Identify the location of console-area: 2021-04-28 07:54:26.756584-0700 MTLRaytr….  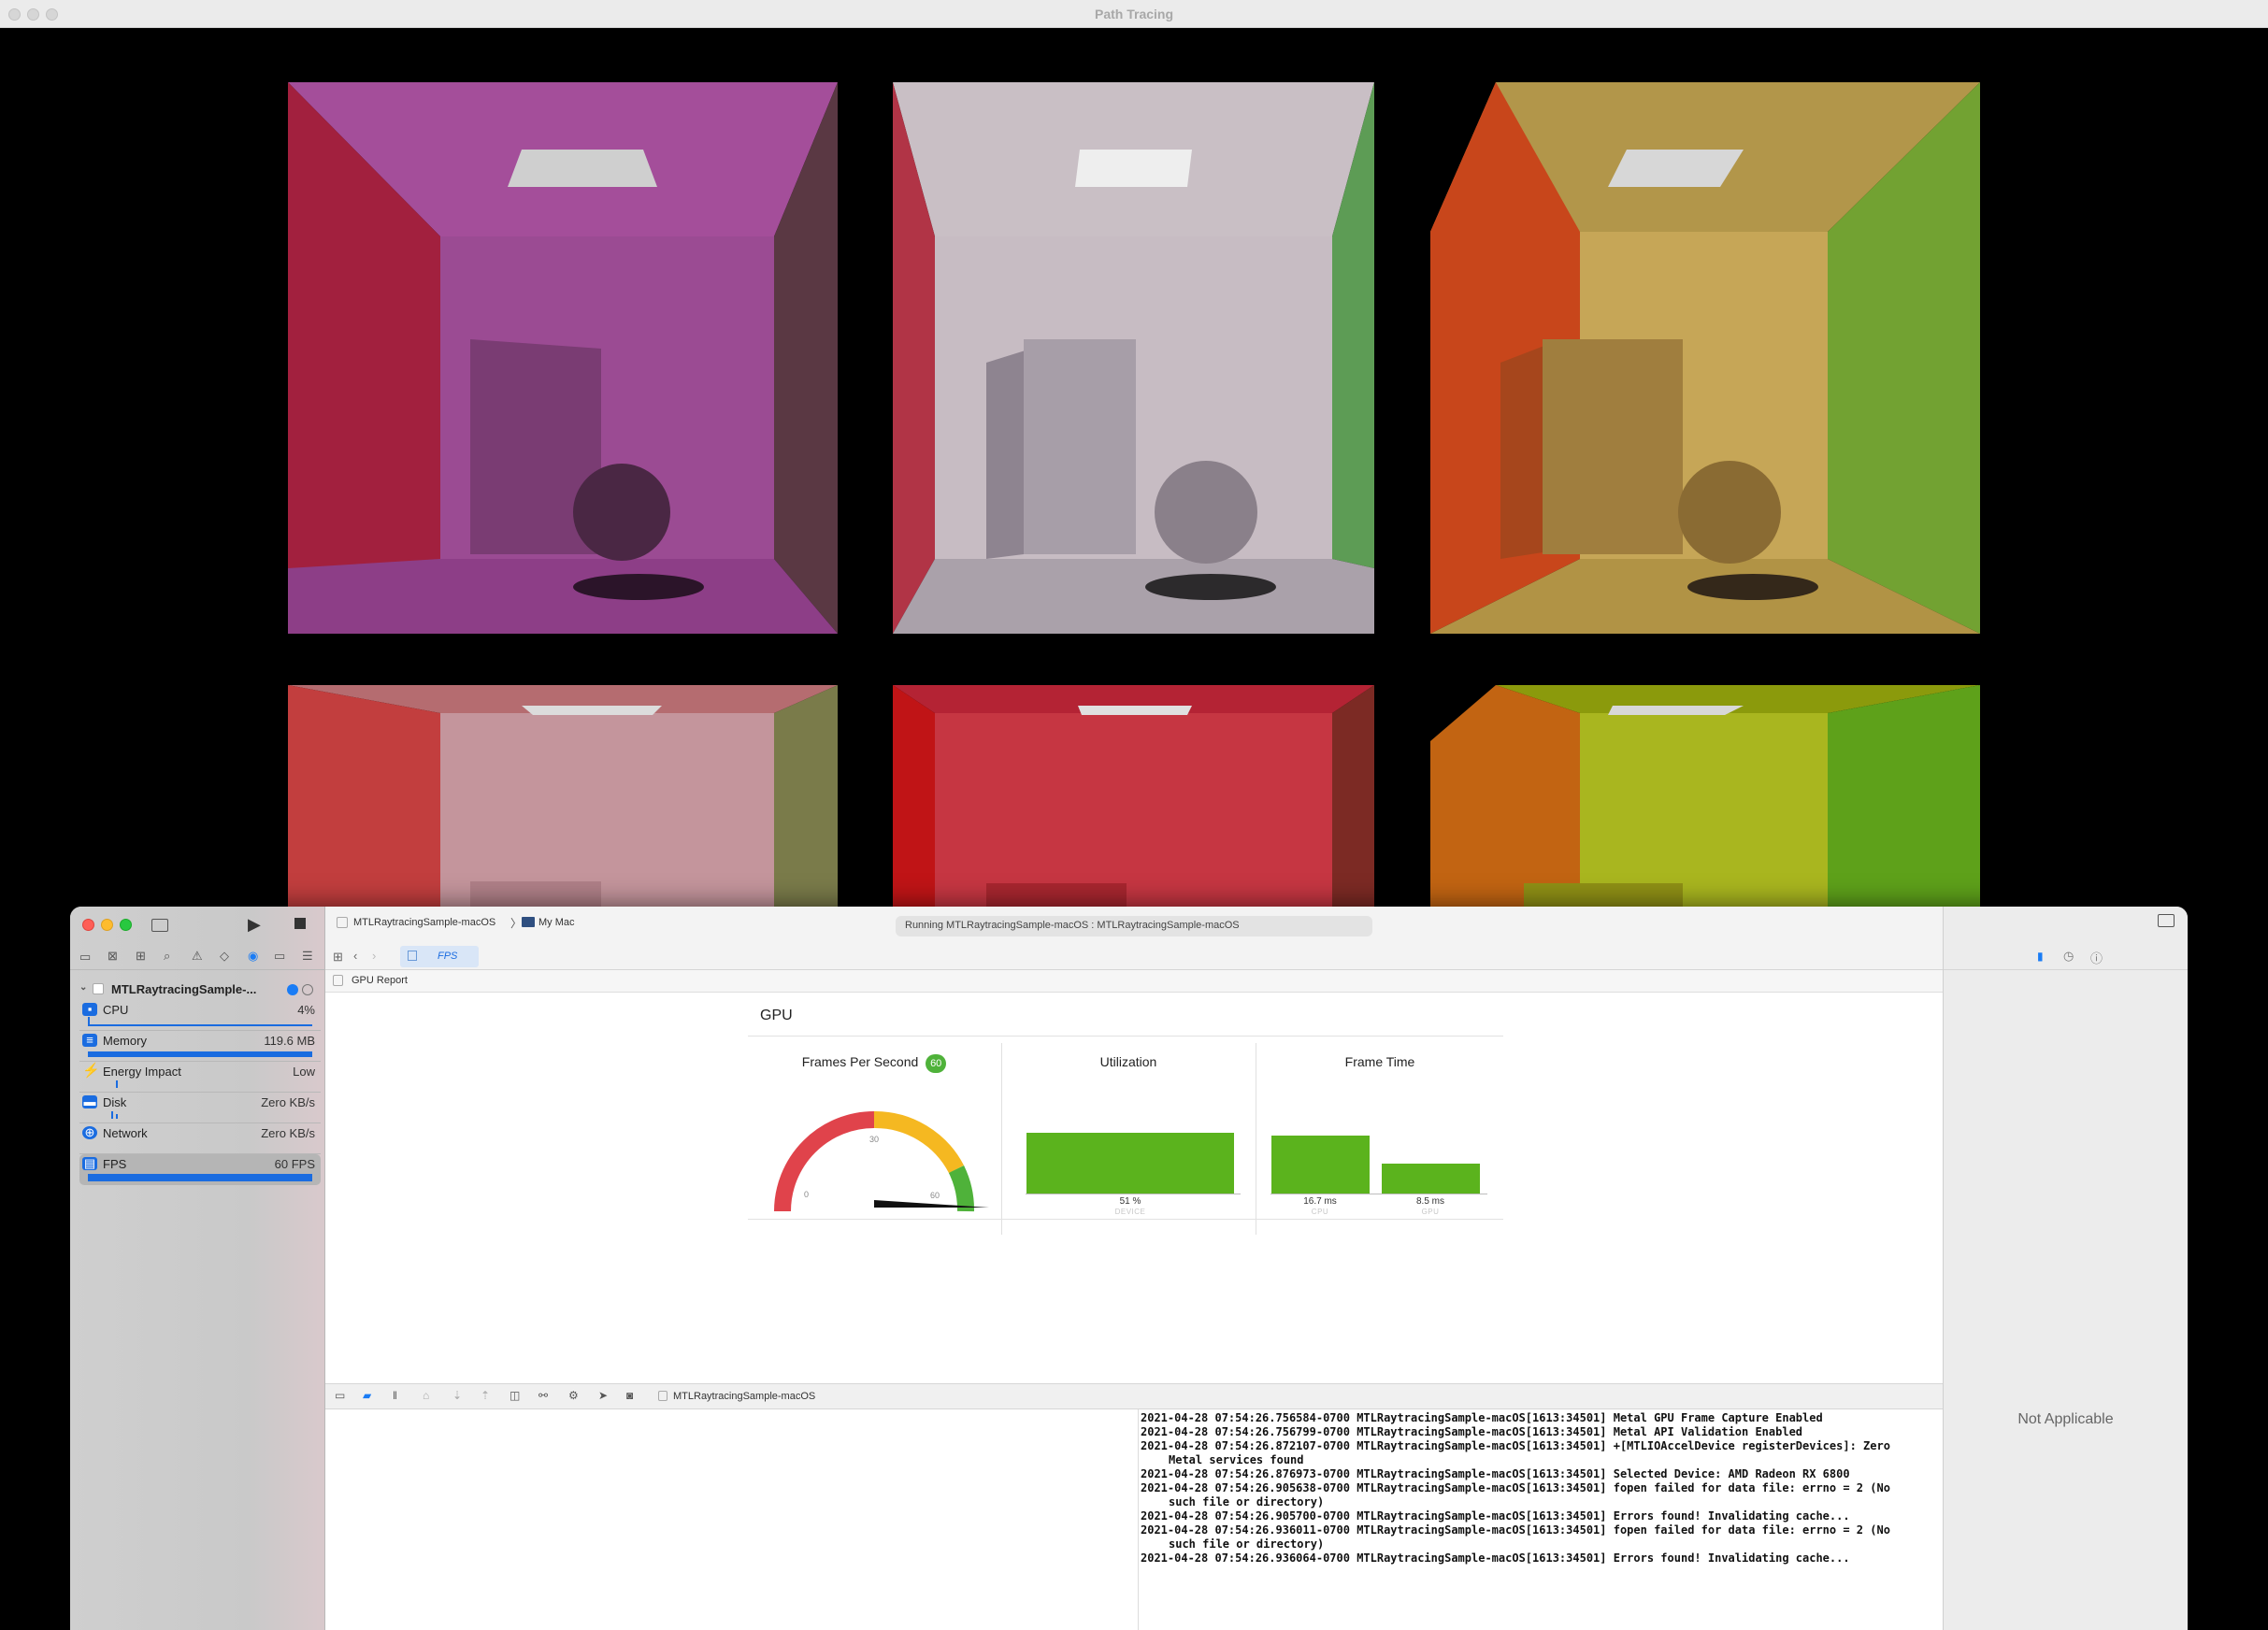
(1162, 1519).